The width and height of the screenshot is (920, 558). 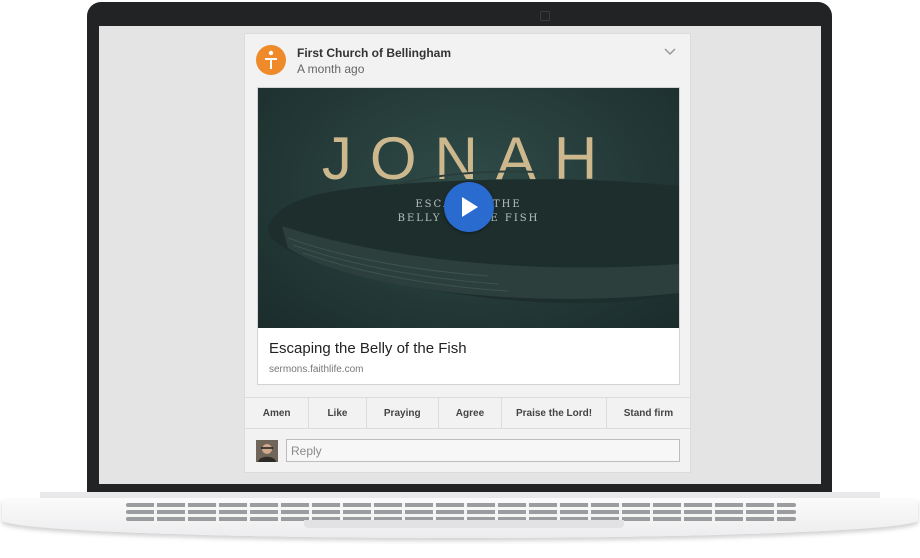 I want to click on keyboard, so click(x=461, y=512).